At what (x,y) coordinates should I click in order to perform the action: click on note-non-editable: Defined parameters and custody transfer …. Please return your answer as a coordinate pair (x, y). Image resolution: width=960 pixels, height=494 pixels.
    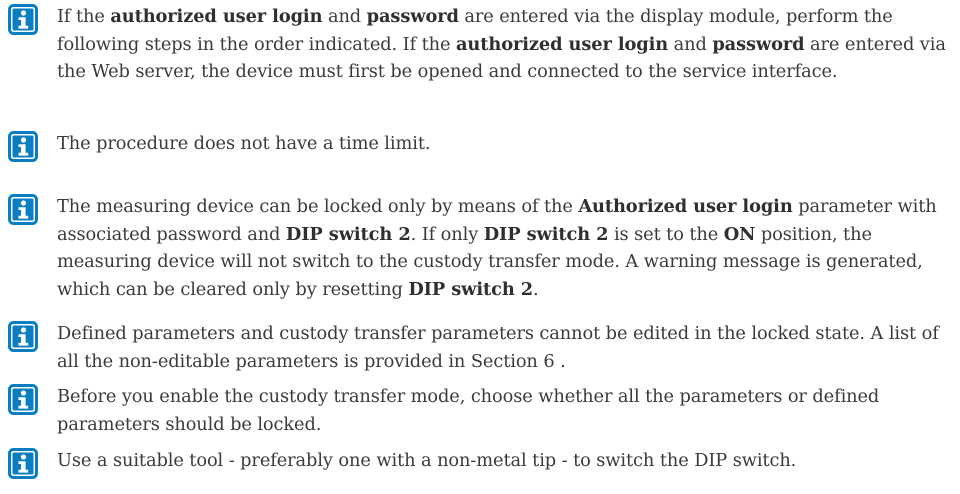
    Looking at the image, I should click on (482, 347).